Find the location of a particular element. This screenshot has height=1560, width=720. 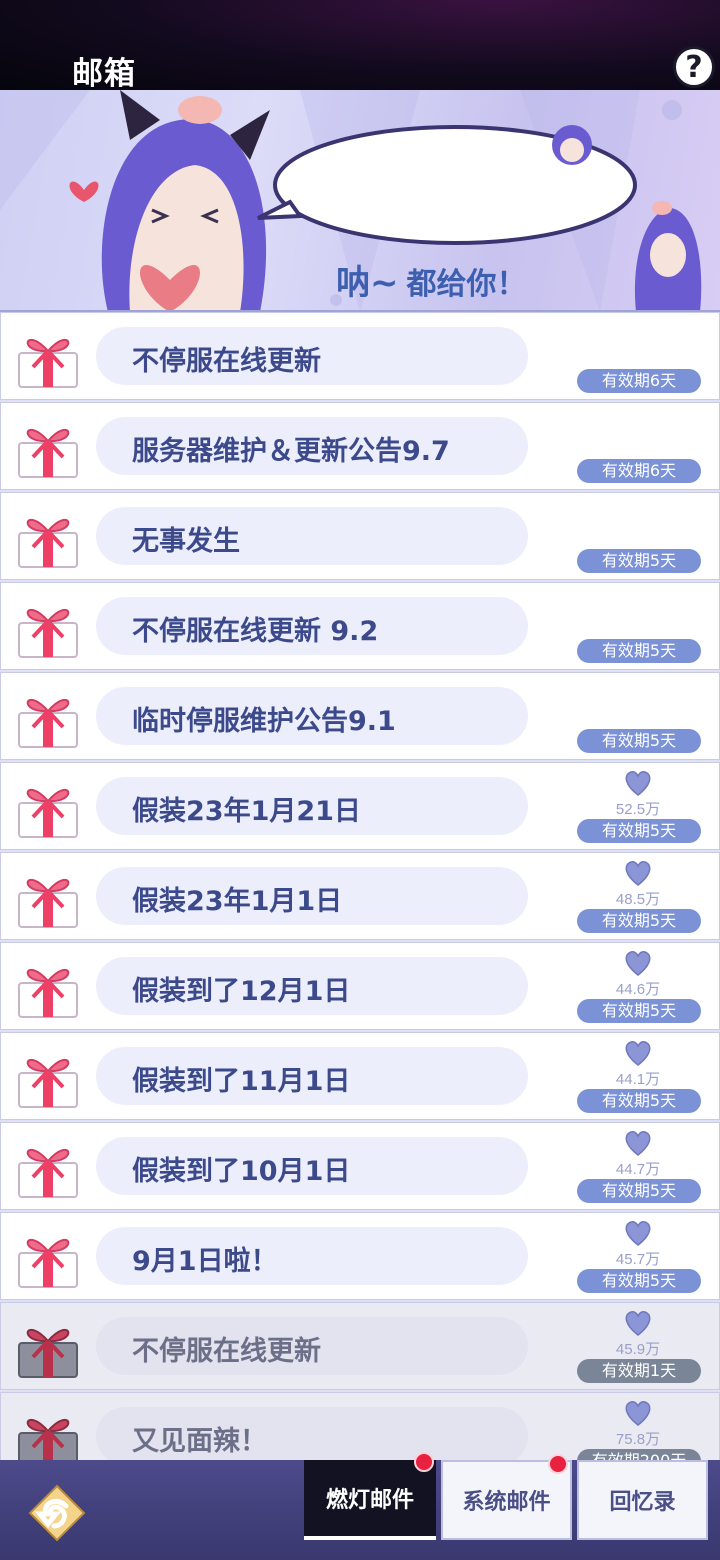

mail-like-count: 48.5万 is located at coordinates (638, 899).